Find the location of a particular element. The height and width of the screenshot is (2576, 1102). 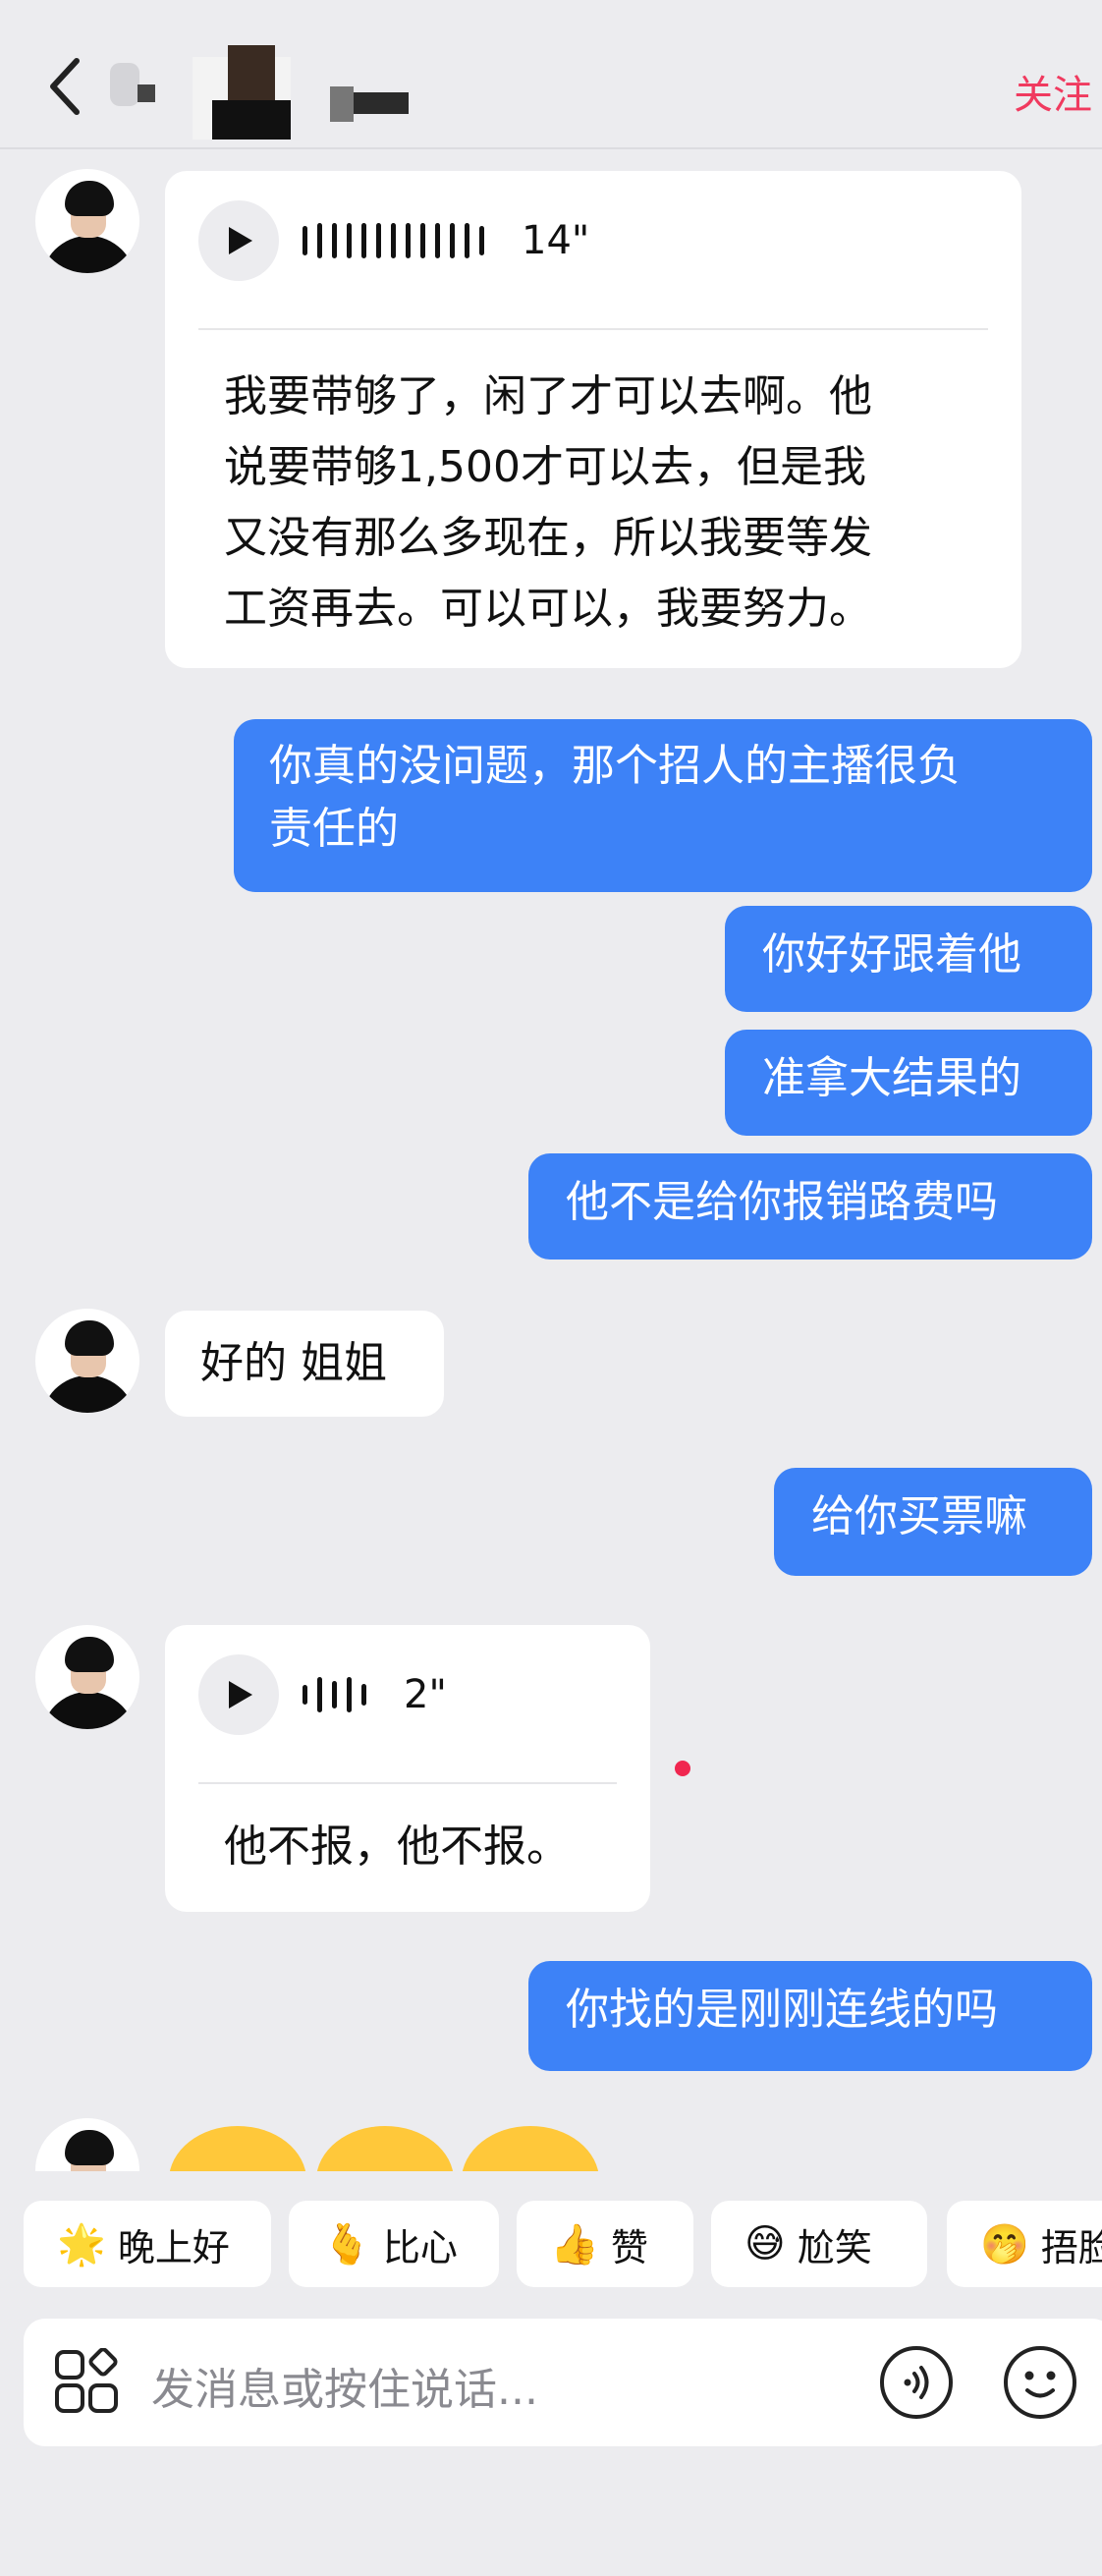

thumbs-up-icon: 👍 is located at coordinates (574, 2244).